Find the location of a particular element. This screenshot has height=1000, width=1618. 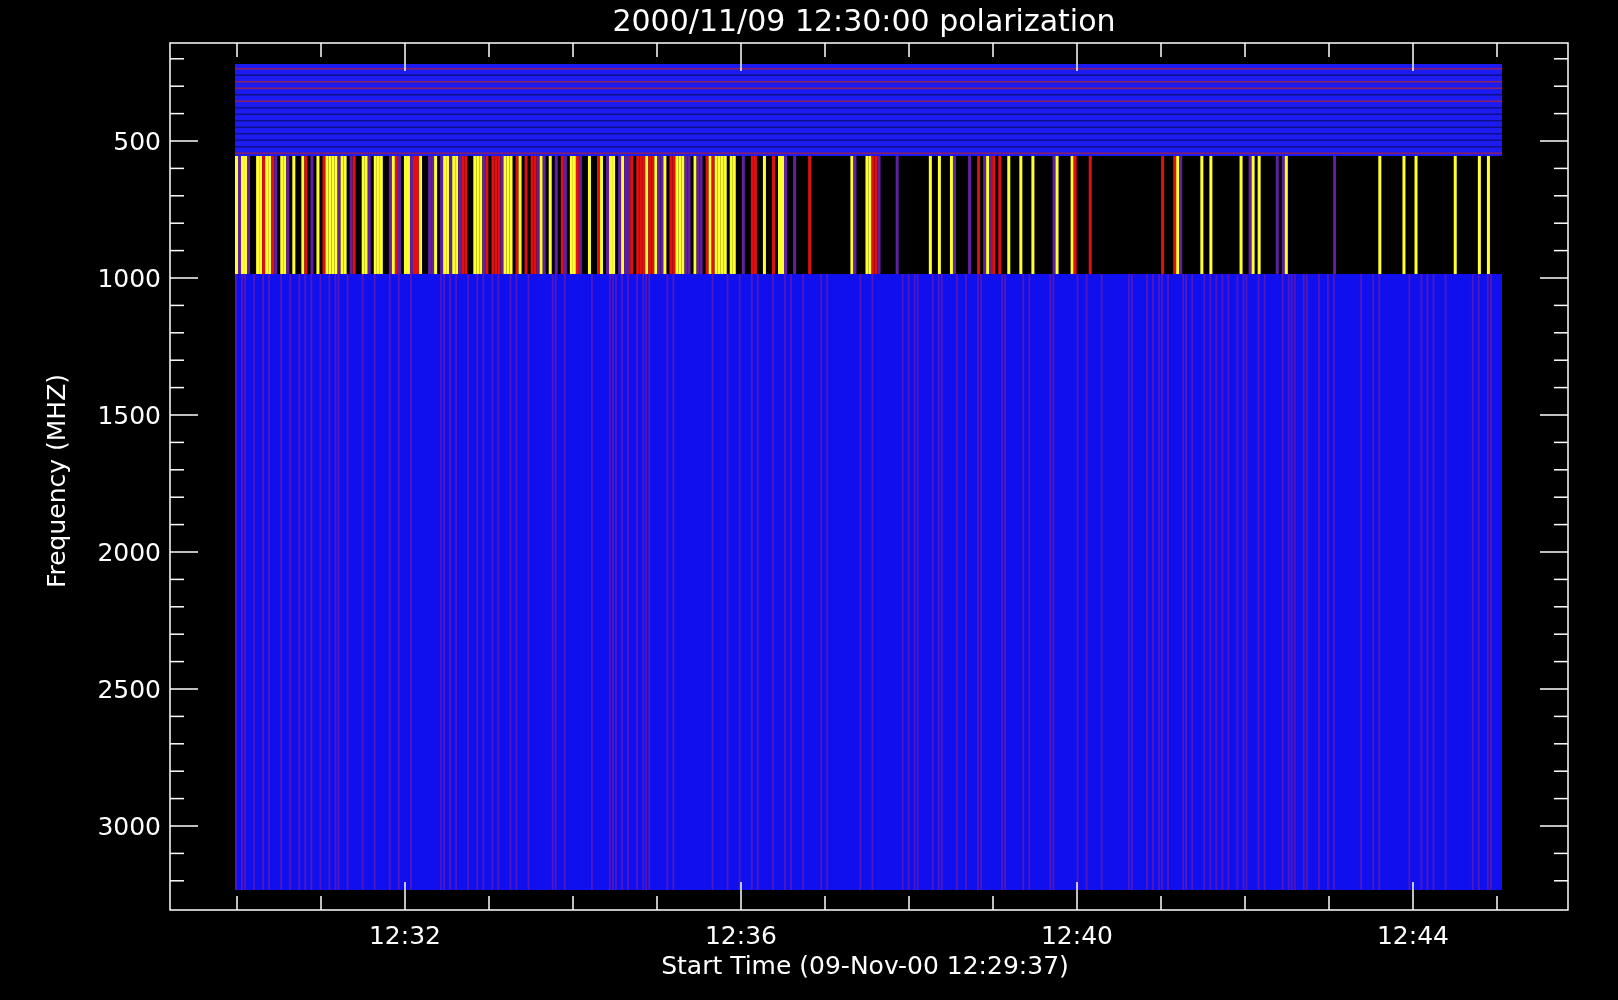

y-tick-label: 1000 is located at coordinates (129, 278).